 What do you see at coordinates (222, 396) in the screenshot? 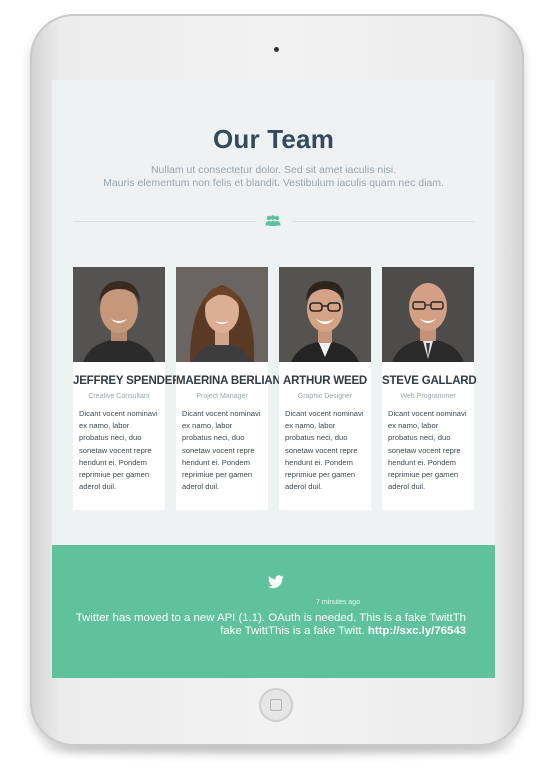
I see `member-role: Project Manager` at bounding box center [222, 396].